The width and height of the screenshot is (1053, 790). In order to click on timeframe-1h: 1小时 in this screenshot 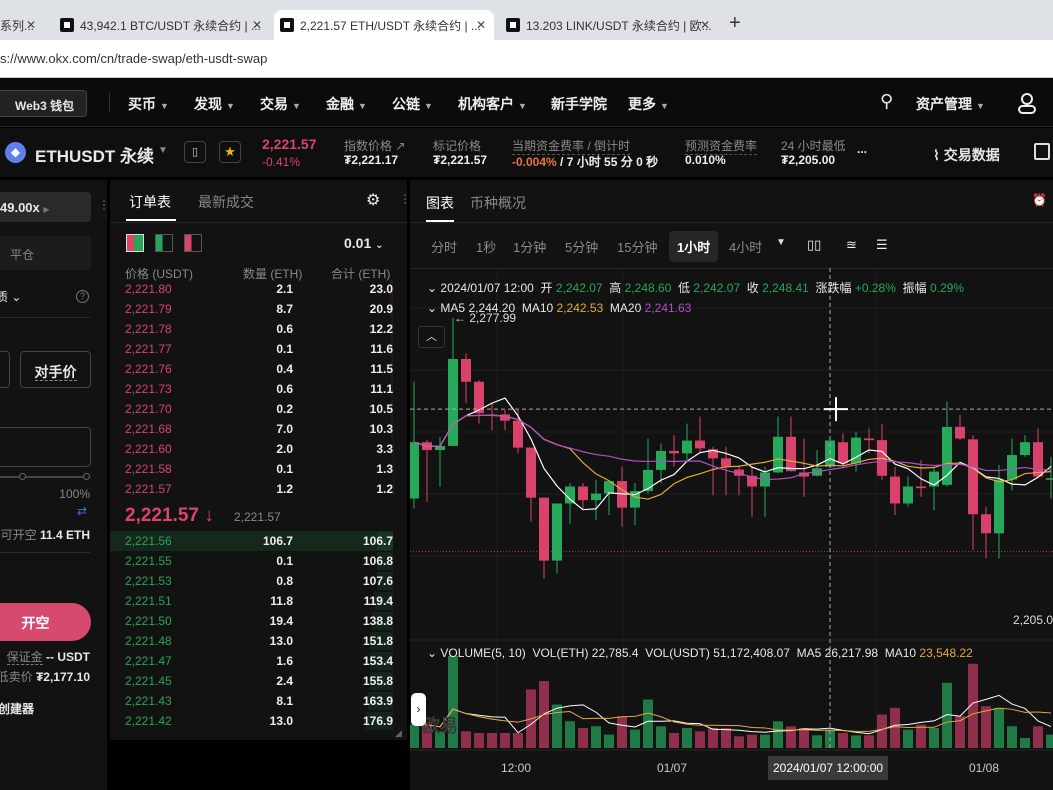, I will do `click(694, 246)`.